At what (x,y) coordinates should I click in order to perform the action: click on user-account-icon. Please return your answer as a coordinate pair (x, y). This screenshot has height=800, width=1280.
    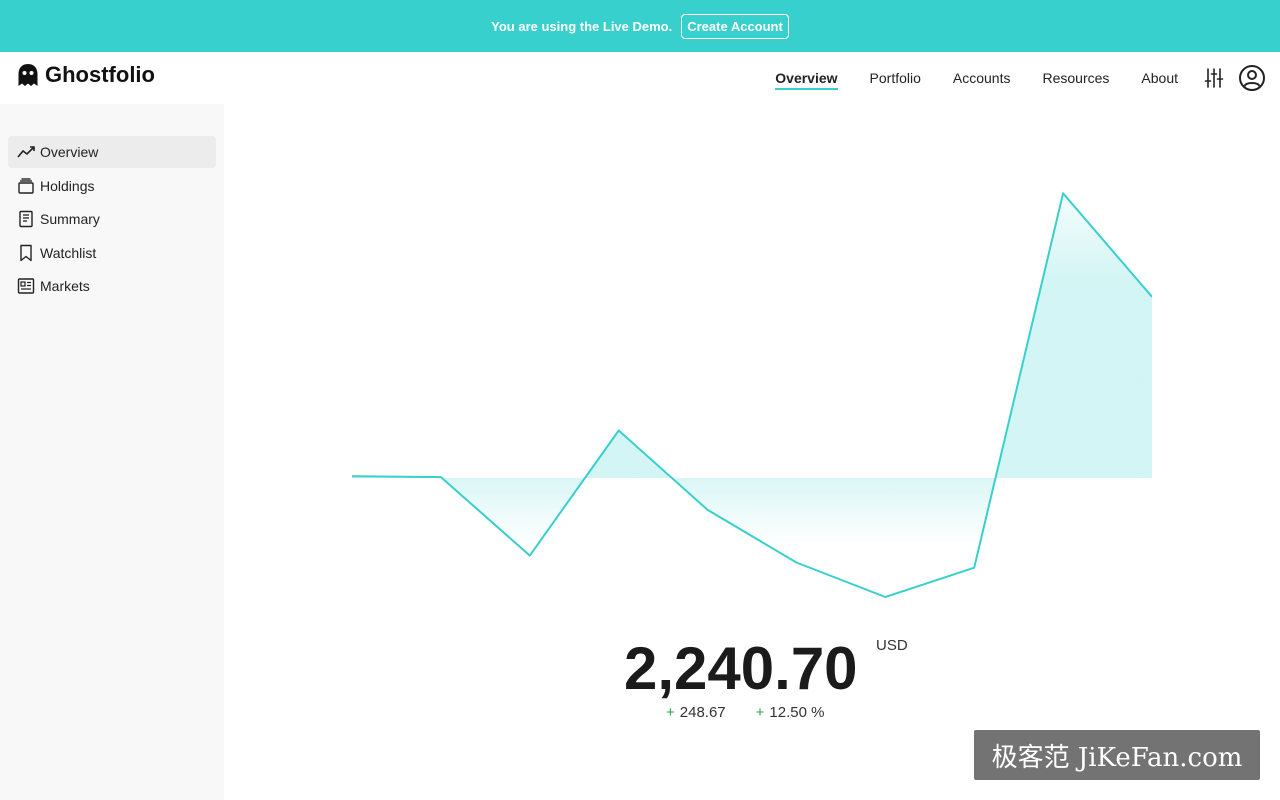
    Looking at the image, I should click on (1252, 78).